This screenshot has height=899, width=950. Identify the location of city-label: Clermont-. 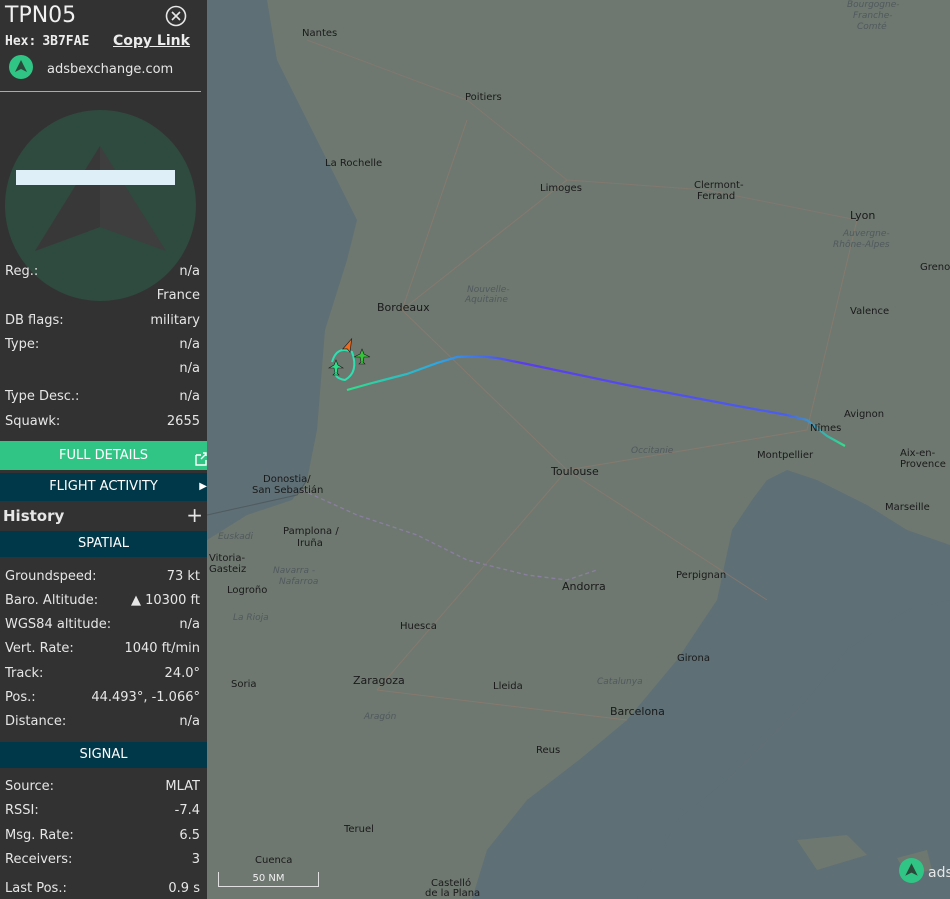
(719, 185).